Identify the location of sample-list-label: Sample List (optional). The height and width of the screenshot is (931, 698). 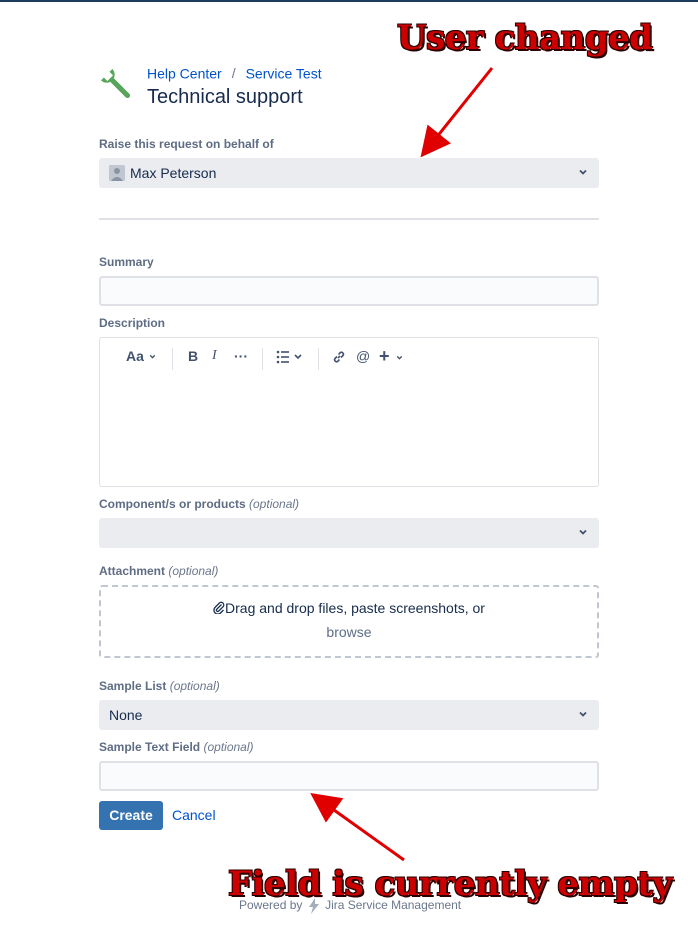
(159, 686).